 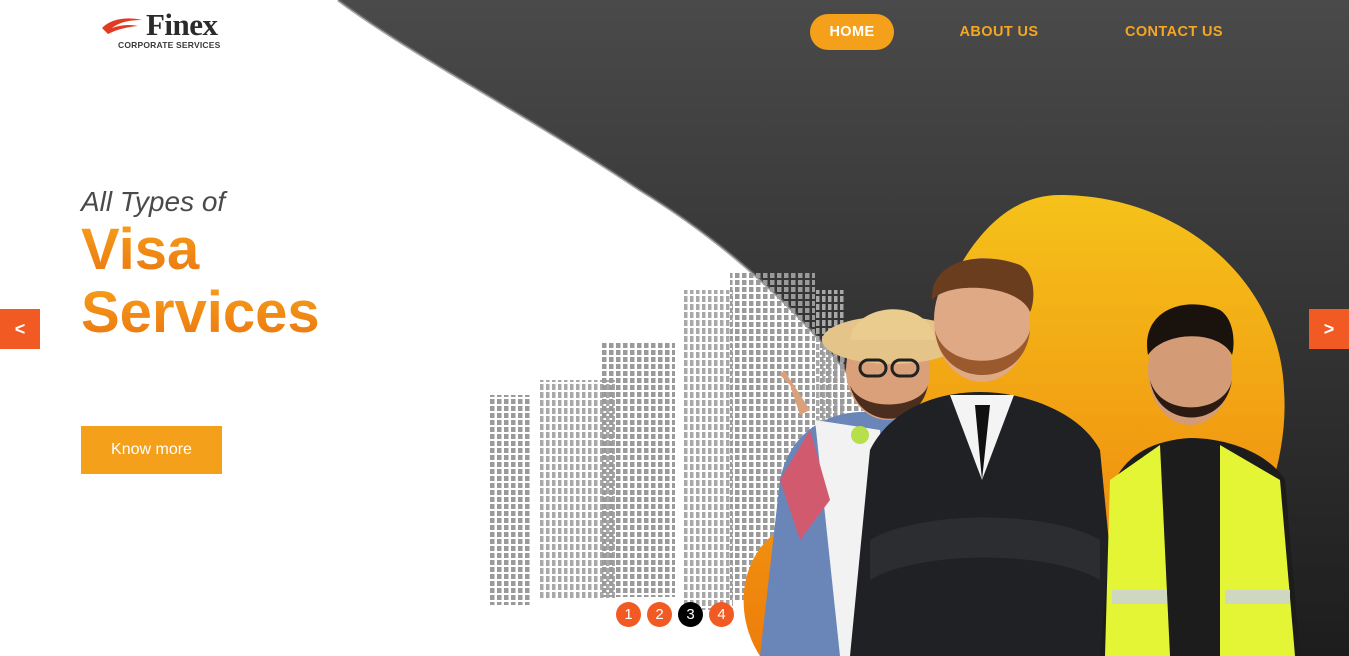 What do you see at coordinates (153, 201) in the screenshot?
I see `hero-kicker: All Types of` at bounding box center [153, 201].